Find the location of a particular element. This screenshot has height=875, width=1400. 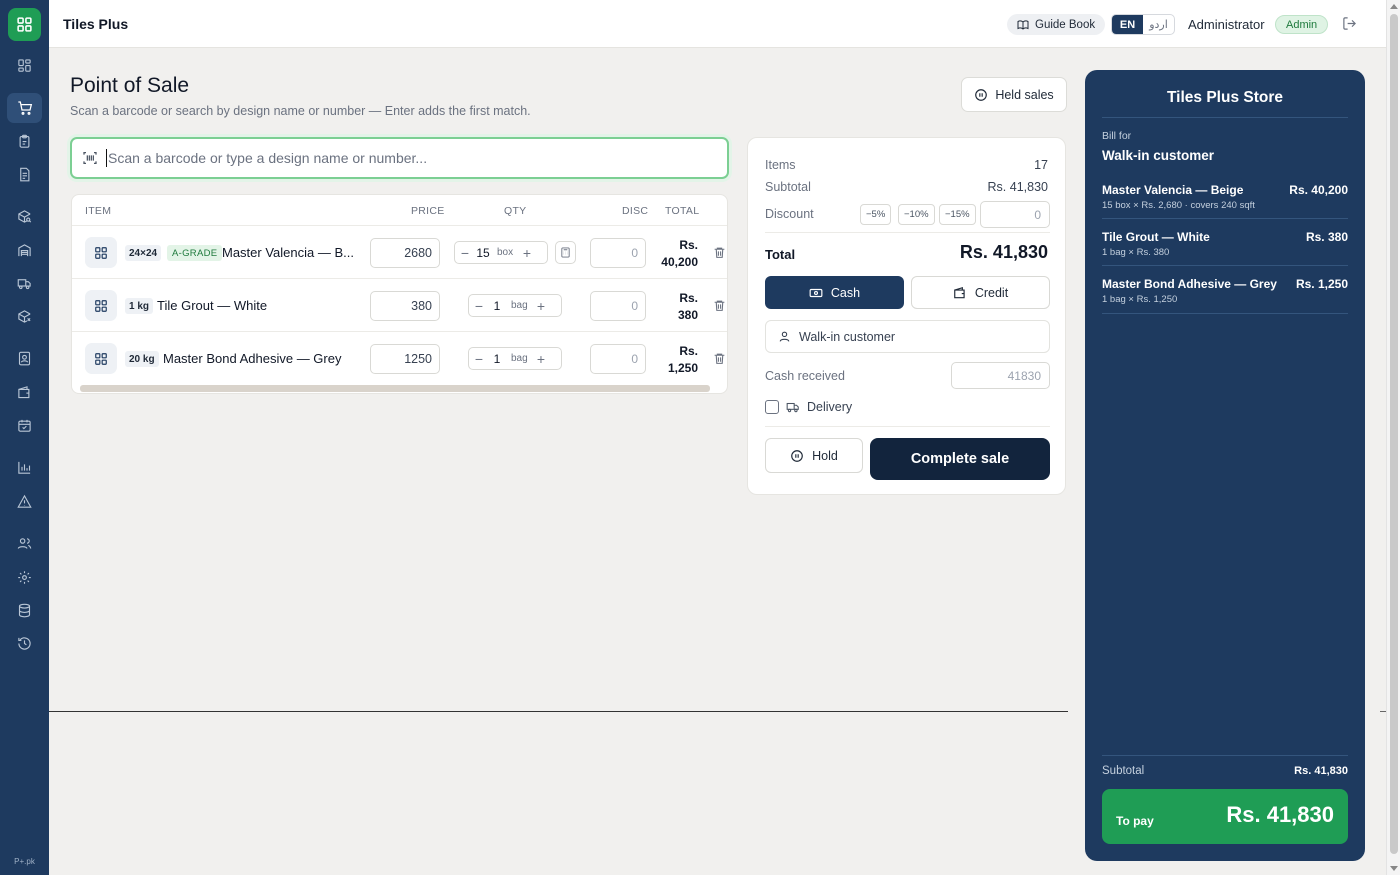

truck-icon is located at coordinates (792, 407).